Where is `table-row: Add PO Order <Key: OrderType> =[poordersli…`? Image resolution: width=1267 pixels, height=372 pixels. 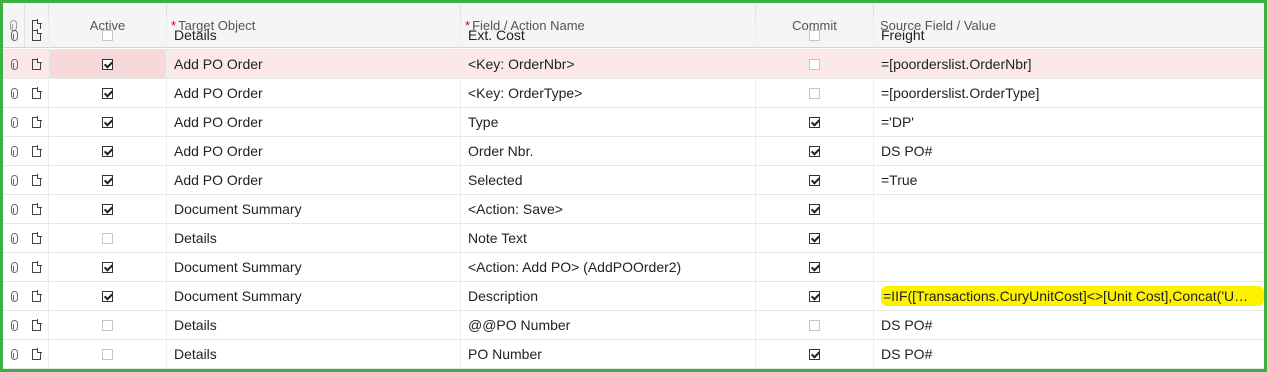
table-row: Add PO Order <Key: OrderType> =[poordersli… is located at coordinates (633, 93).